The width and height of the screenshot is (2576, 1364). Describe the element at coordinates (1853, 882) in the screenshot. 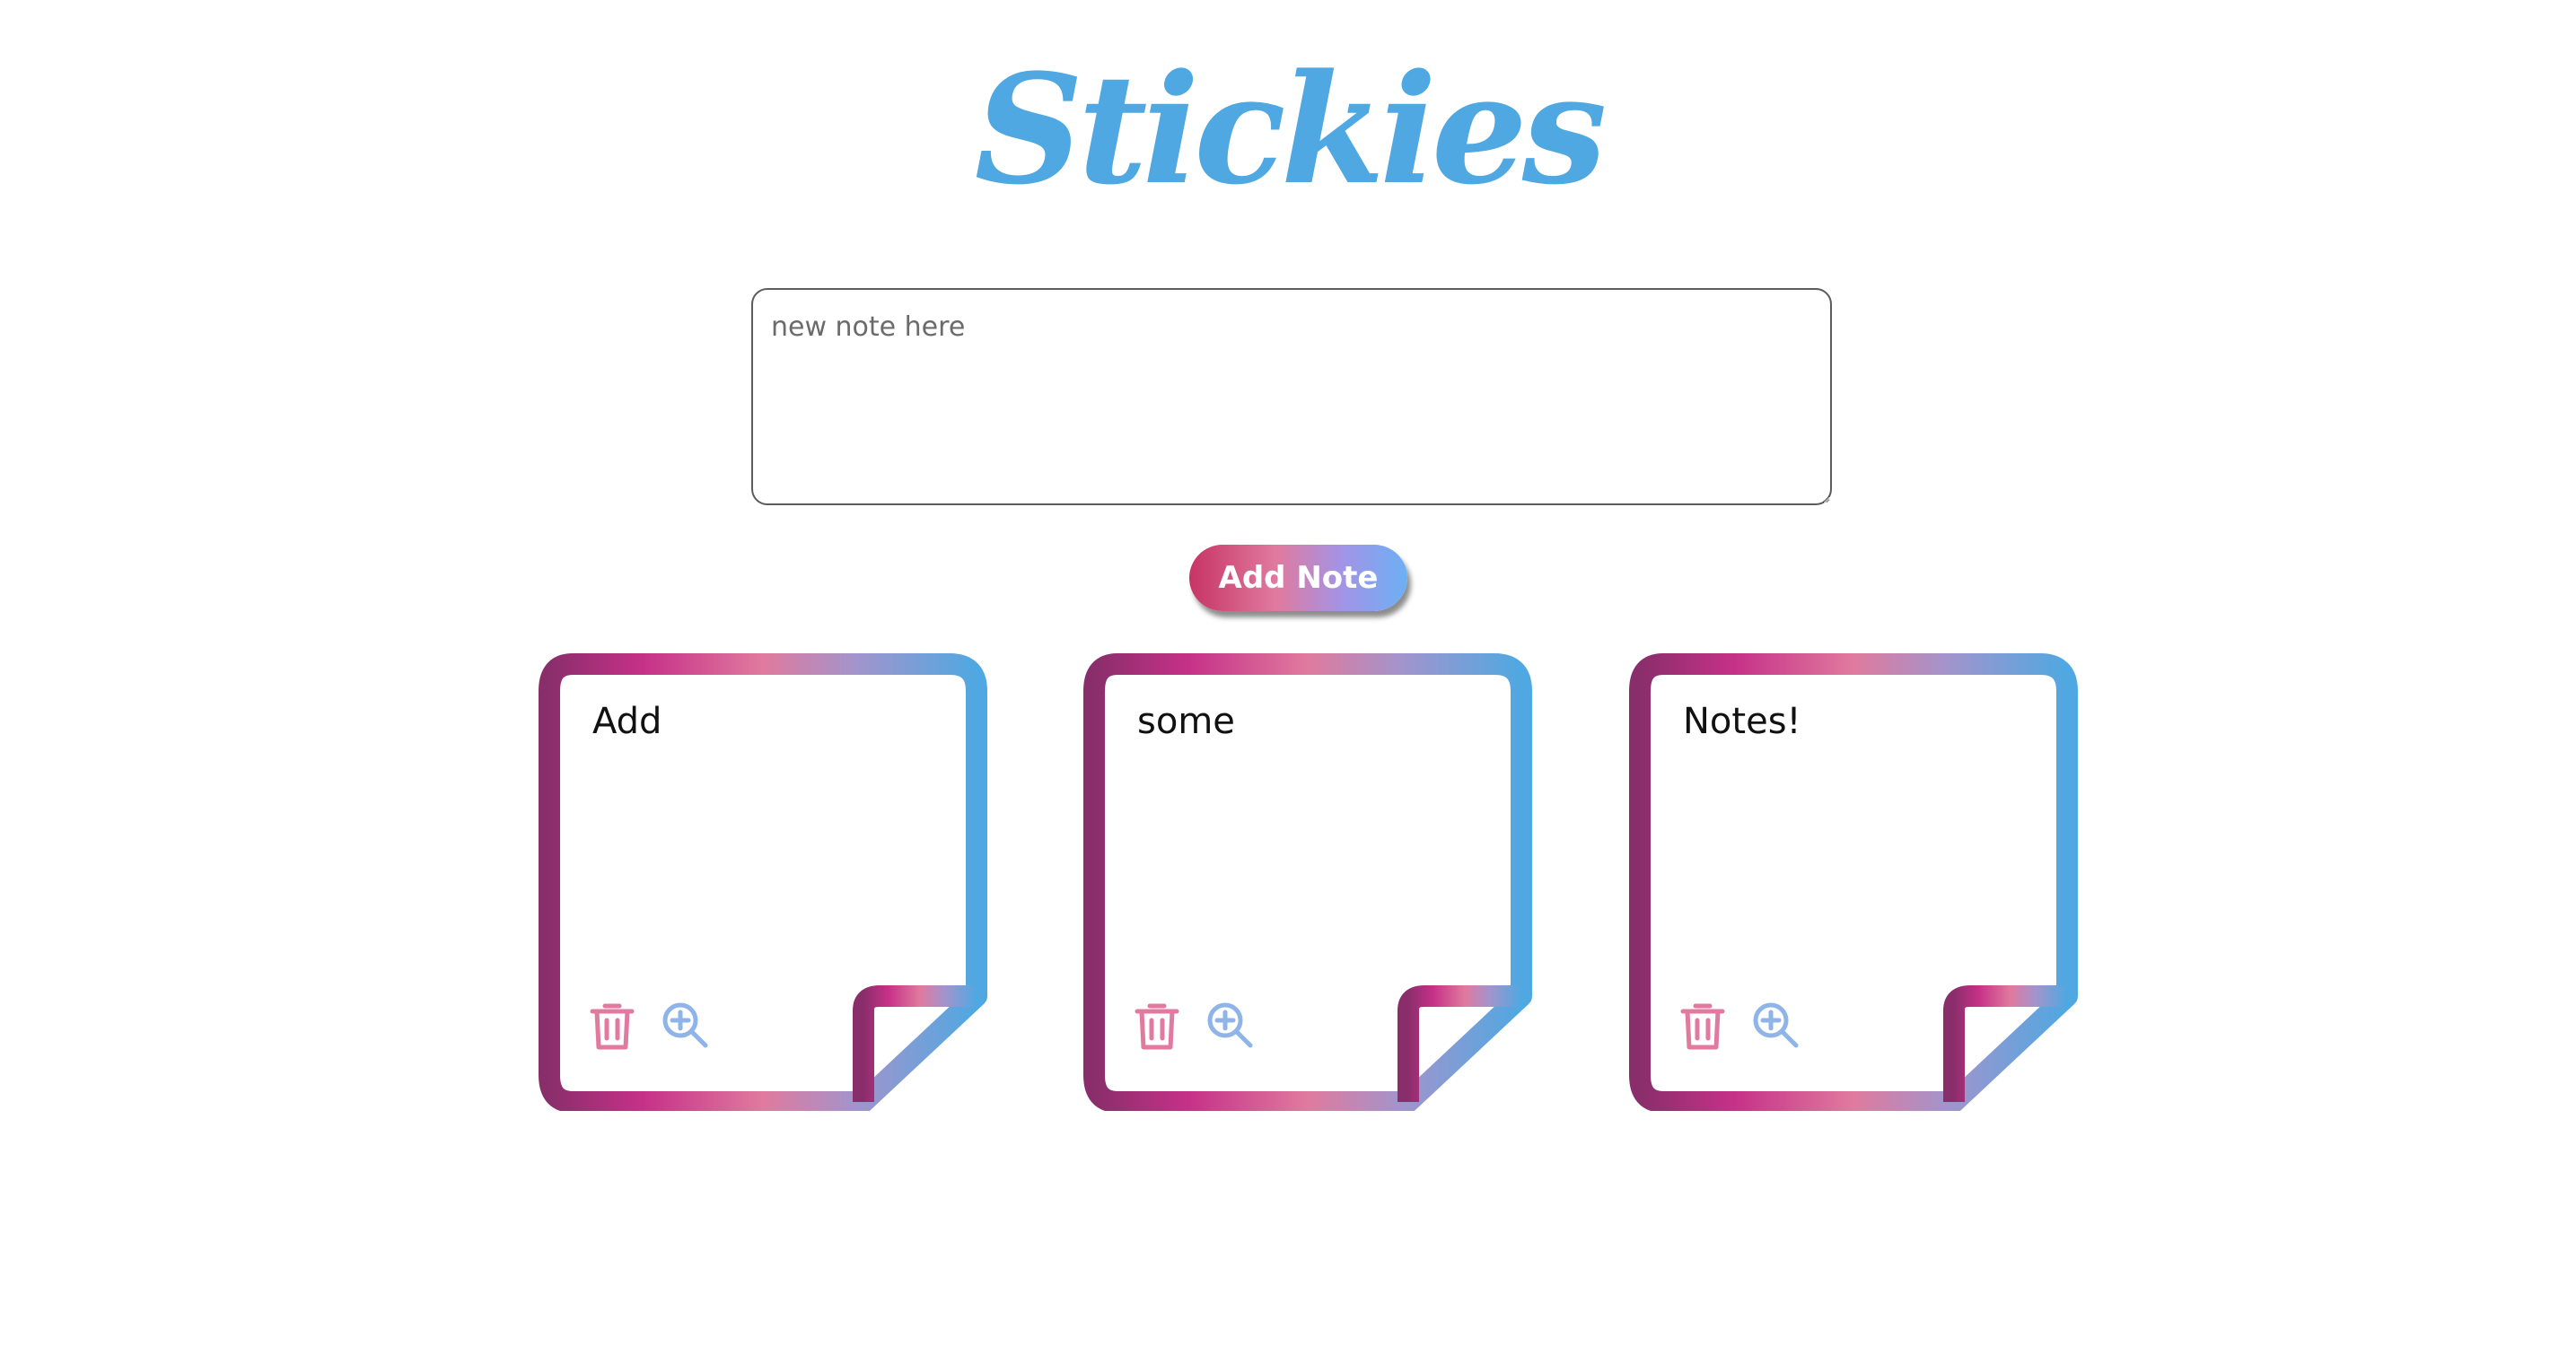

I see `sticky-note: Notes!` at that location.